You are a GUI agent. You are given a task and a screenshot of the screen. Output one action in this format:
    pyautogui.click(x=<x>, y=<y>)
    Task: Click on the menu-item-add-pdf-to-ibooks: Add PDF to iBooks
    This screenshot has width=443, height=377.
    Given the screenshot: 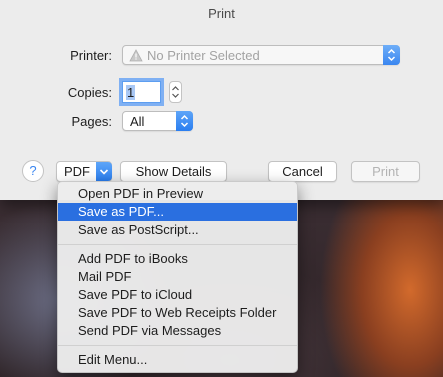 What is the action you would take?
    pyautogui.click(x=177, y=259)
    